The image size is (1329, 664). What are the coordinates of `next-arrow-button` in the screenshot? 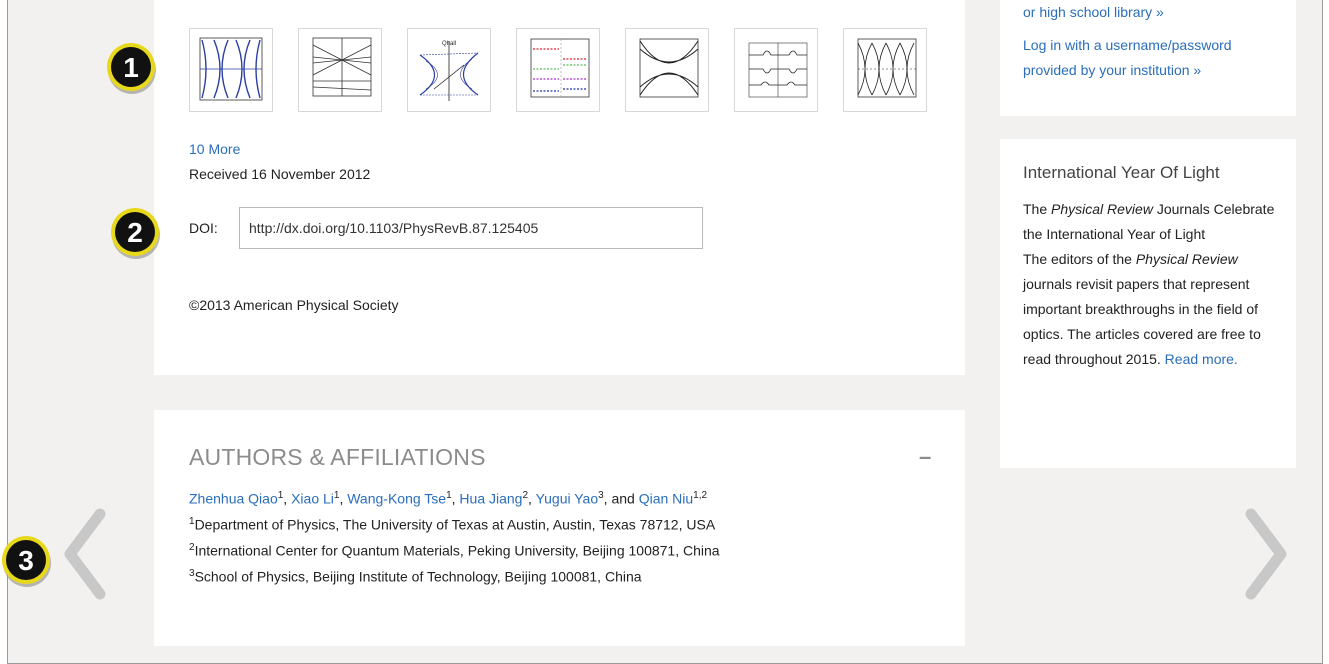 It's located at (1266, 554).